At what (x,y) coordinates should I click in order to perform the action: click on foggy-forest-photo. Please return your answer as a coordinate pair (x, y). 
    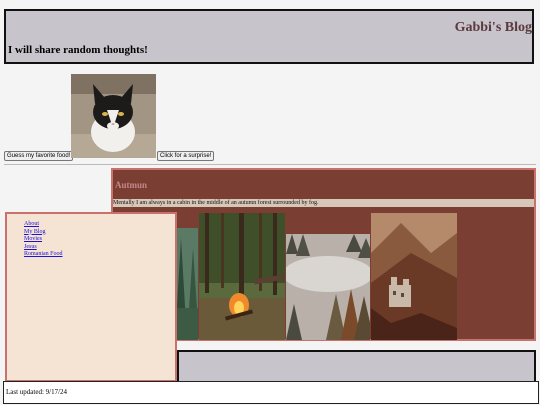
    Looking at the image, I should click on (328, 287).